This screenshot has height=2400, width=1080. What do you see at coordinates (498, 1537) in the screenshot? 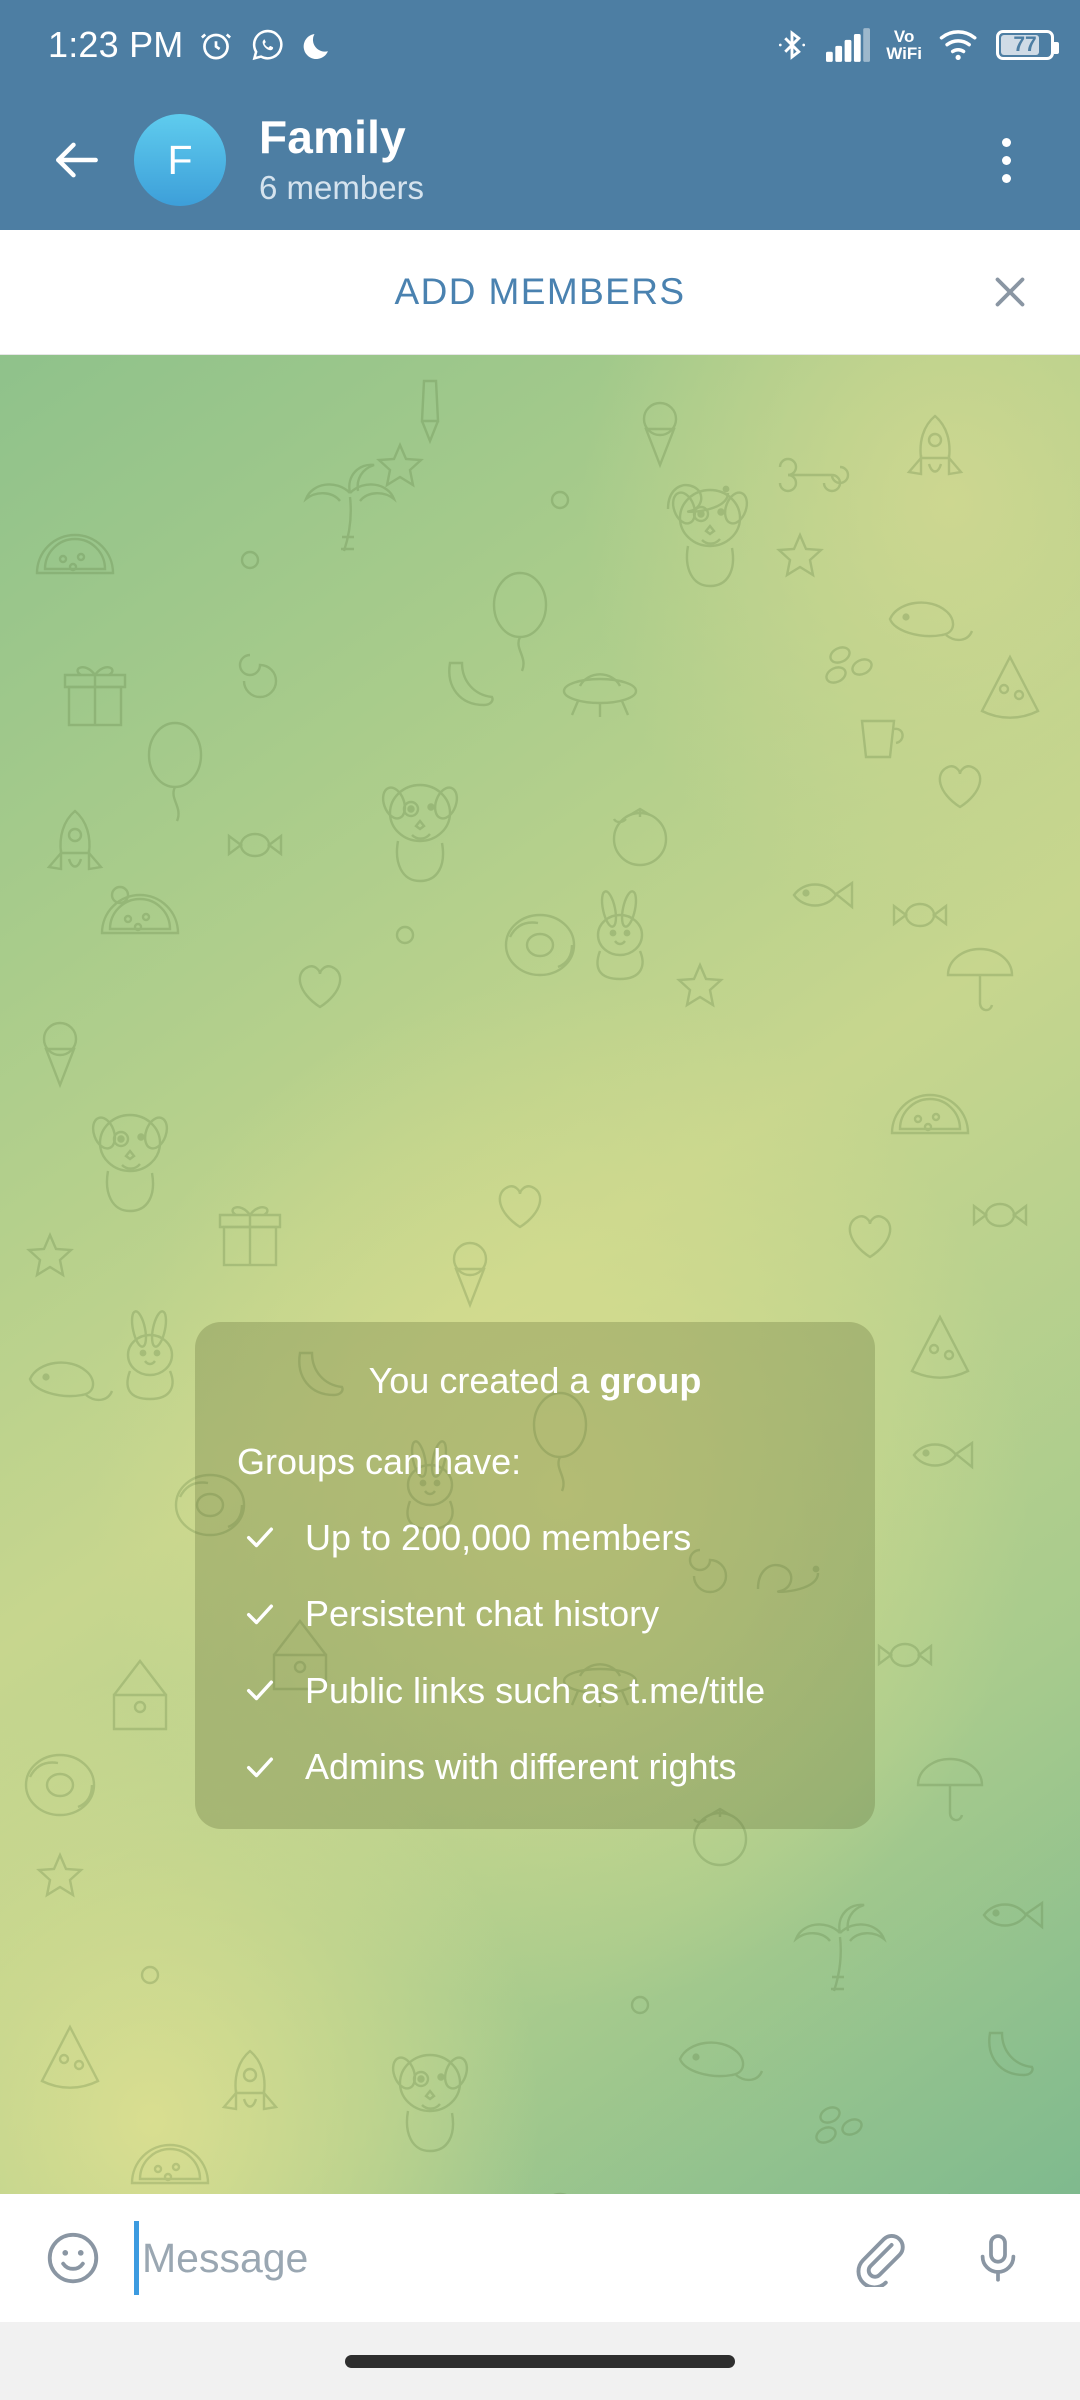
I see `feature-label: Up to 200,000 members` at bounding box center [498, 1537].